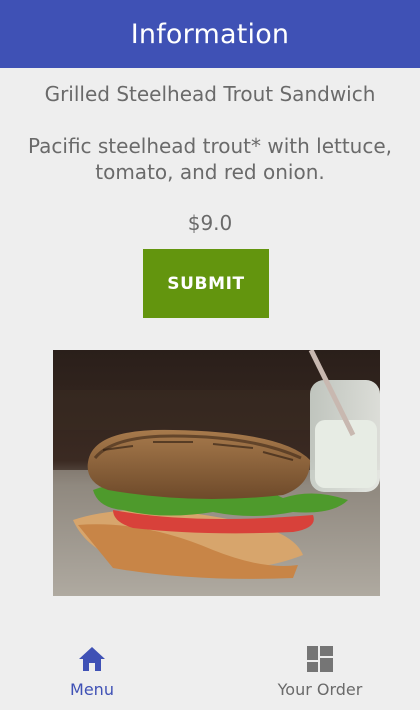 This screenshot has height=710, width=420. Describe the element at coordinates (210, 670) in the screenshot. I see `bottom-navigation: Menu Your Order` at that location.